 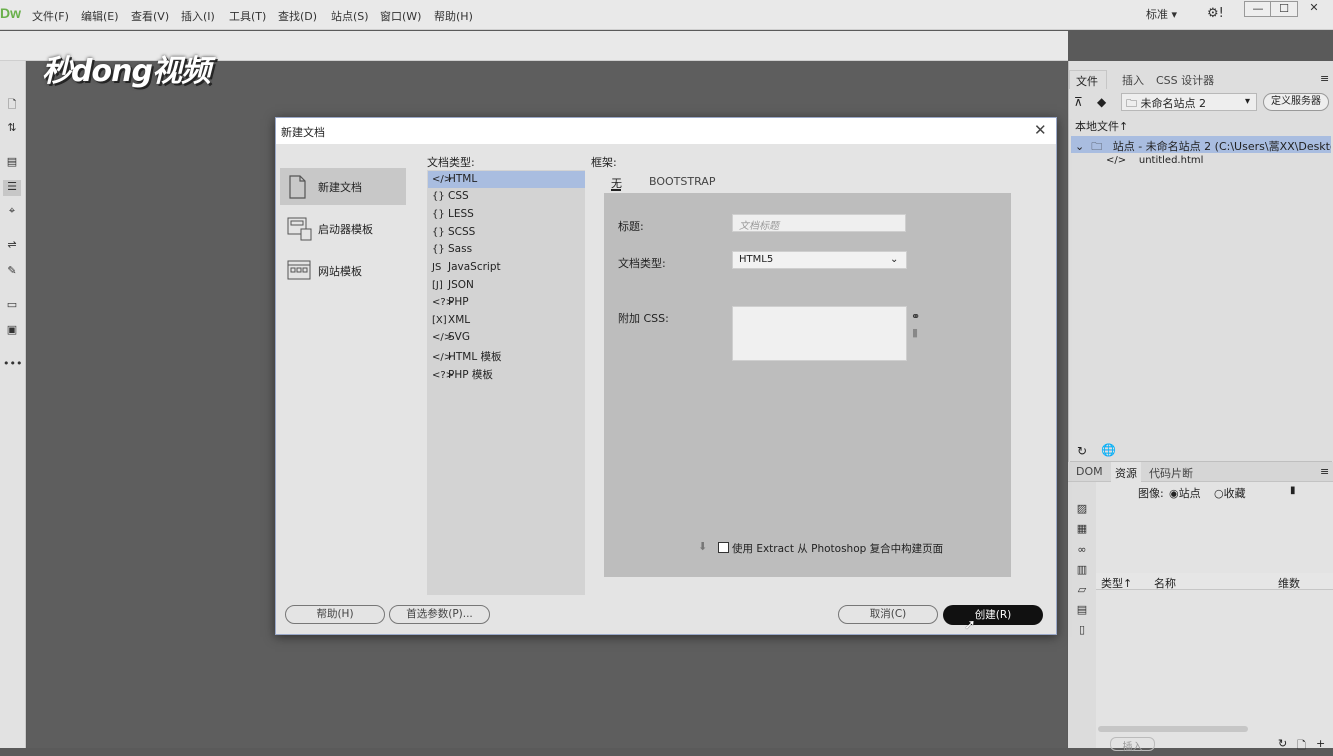 What do you see at coordinates (1293, 490) in the screenshot?
I see `bookmark-icon: ▮` at bounding box center [1293, 490].